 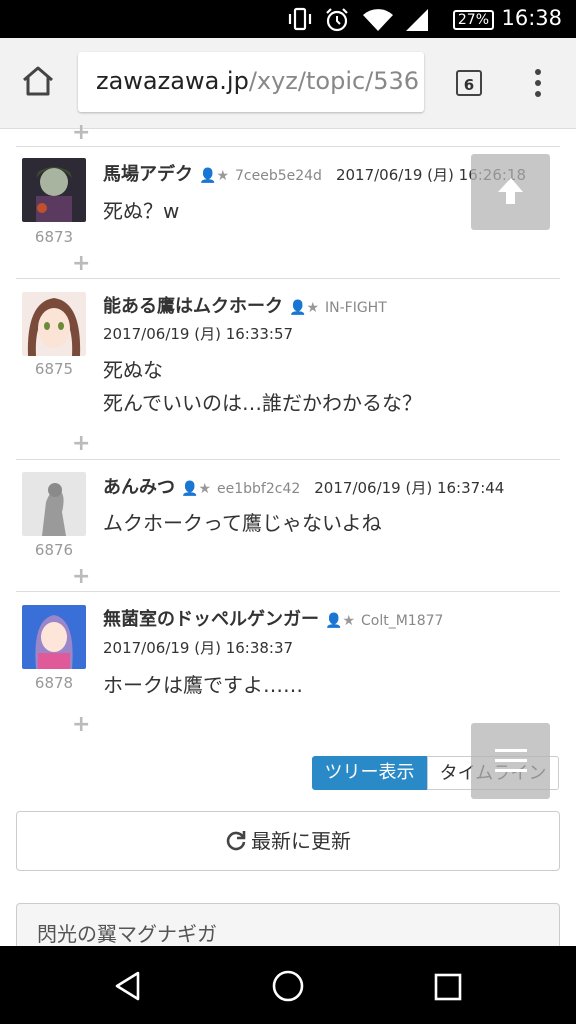 I want to click on author-name: 能ある鷹はムクホーク 👤★ IN-FIGHT, so click(x=245, y=305).